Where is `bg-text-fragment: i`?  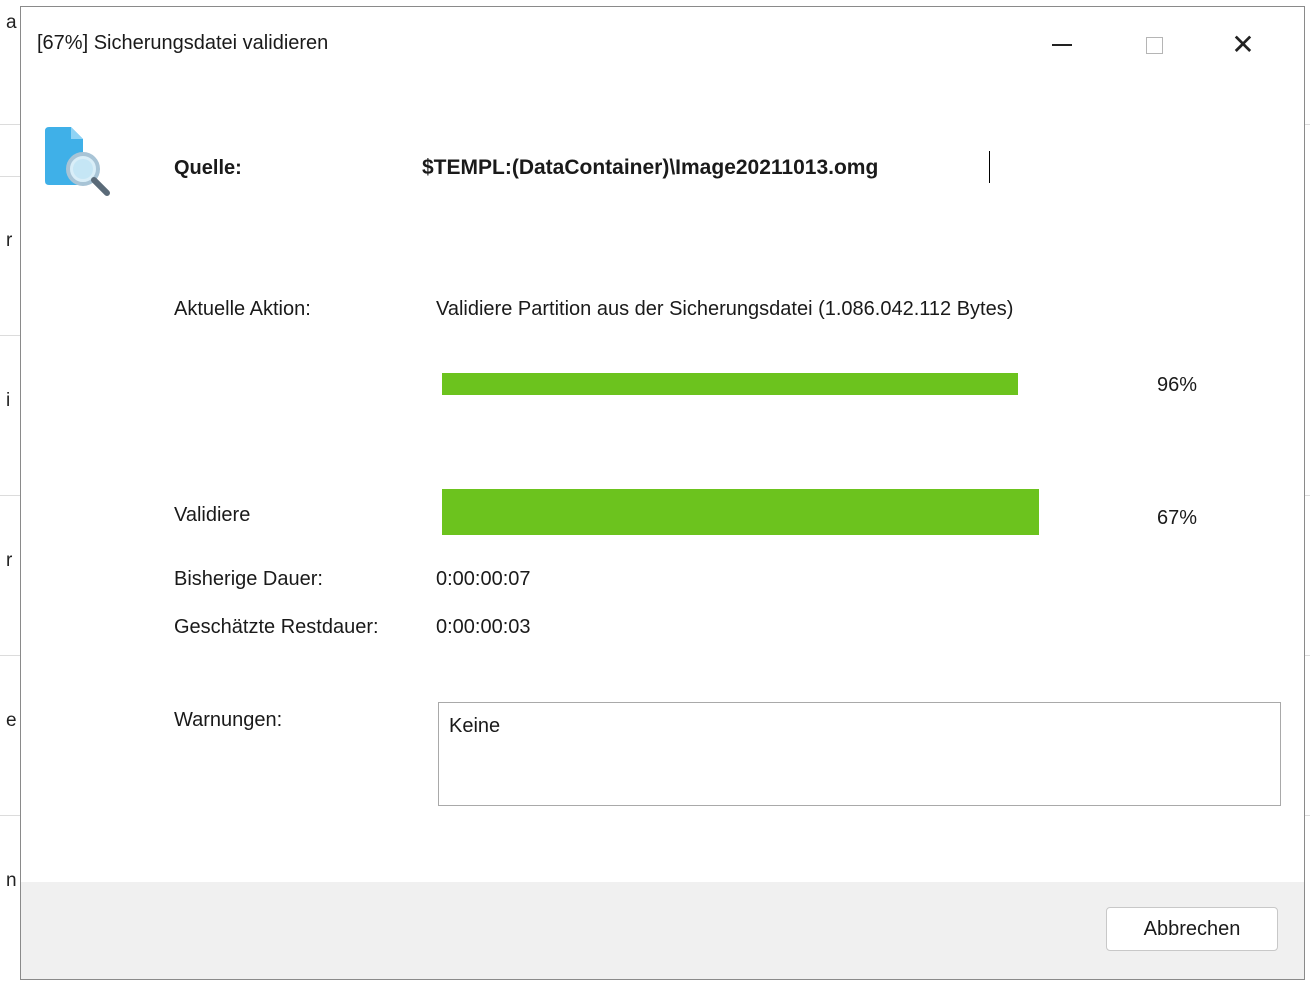
bg-text-fragment: i is located at coordinates (8, 400).